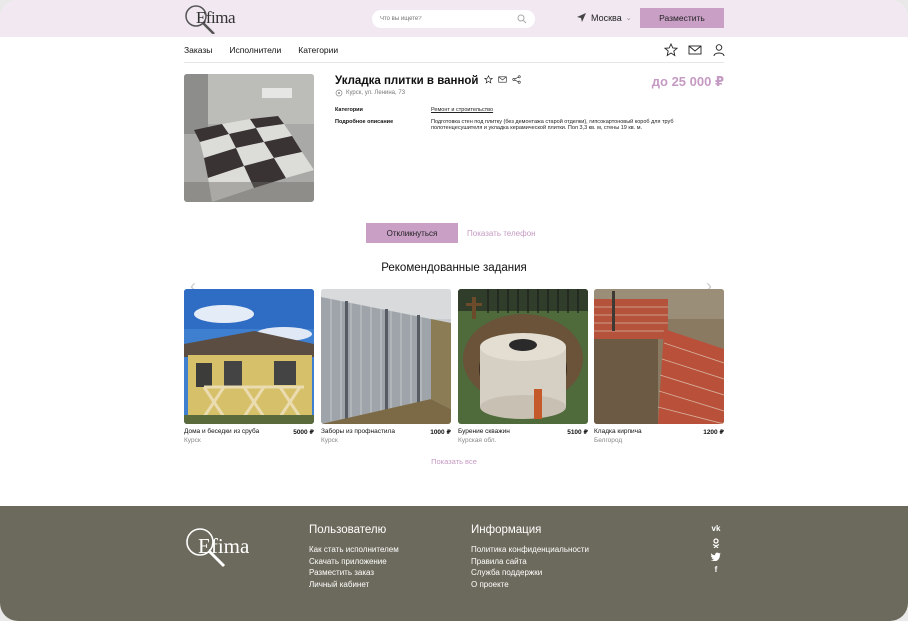 This screenshot has height=621, width=908. Describe the element at coordinates (522, 19) in the screenshot. I see `search-icon` at that location.